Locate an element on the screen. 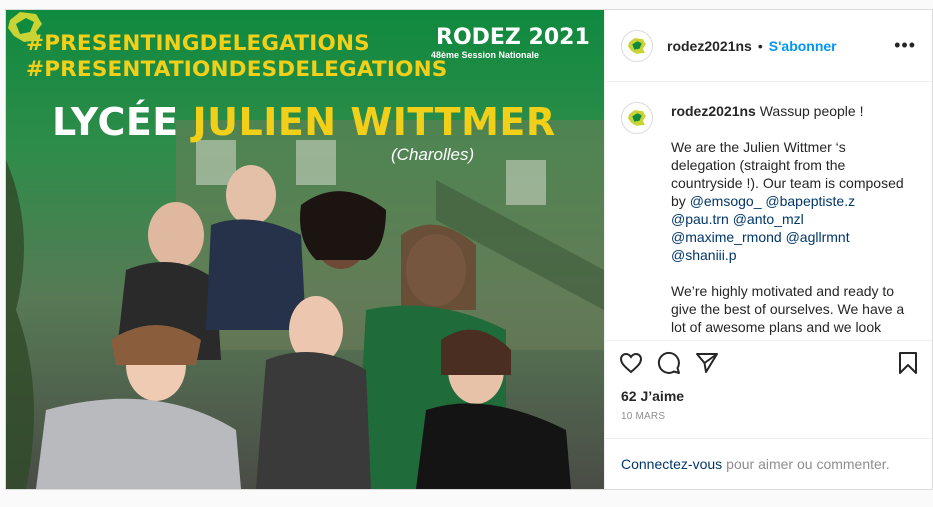 The width and height of the screenshot is (933, 507). school-name-banner: LYCÉE JULIEN WITTMER is located at coordinates (304, 122).